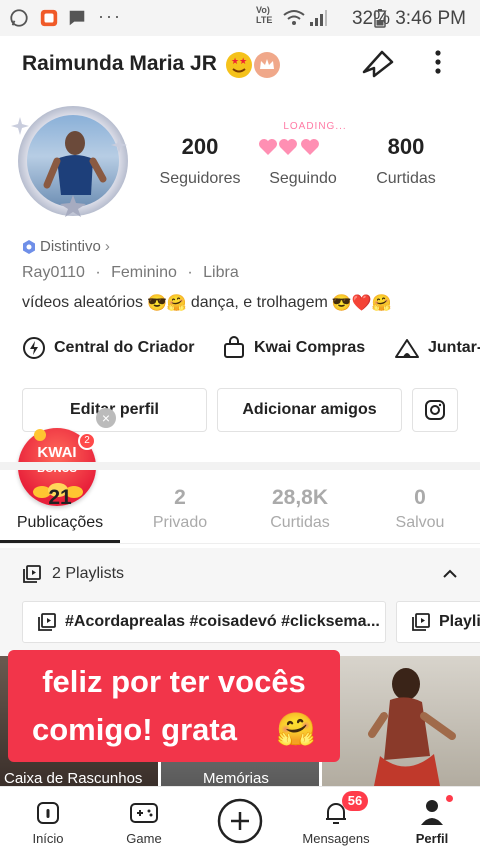 This screenshot has width=480, height=855. What do you see at coordinates (438, 622) in the screenshot?
I see `playlist-chip: Playlis` at bounding box center [438, 622].